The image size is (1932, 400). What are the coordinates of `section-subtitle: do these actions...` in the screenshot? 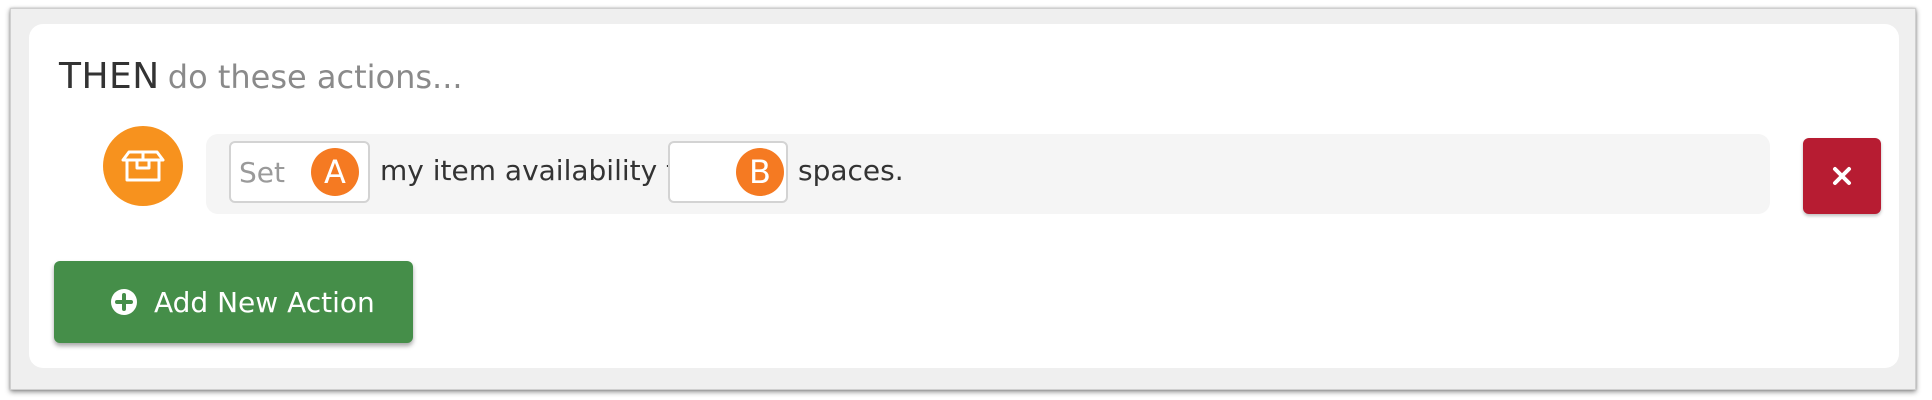 It's located at (315, 77).